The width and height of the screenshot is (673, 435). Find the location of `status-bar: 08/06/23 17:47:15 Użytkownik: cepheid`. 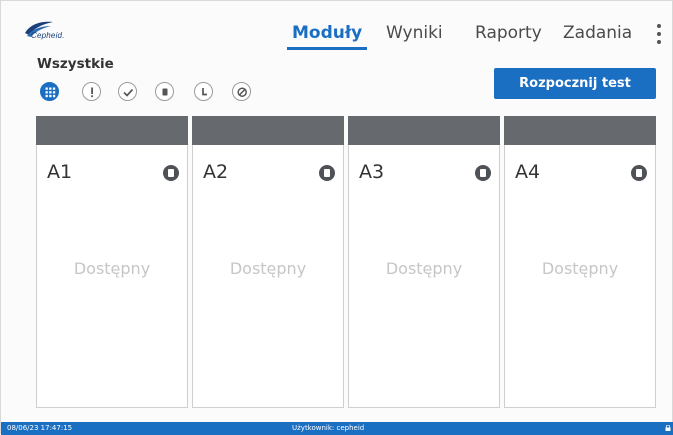

status-bar: 08/06/23 17:47:15 Użytkownik: cepheid is located at coordinates (337, 428).